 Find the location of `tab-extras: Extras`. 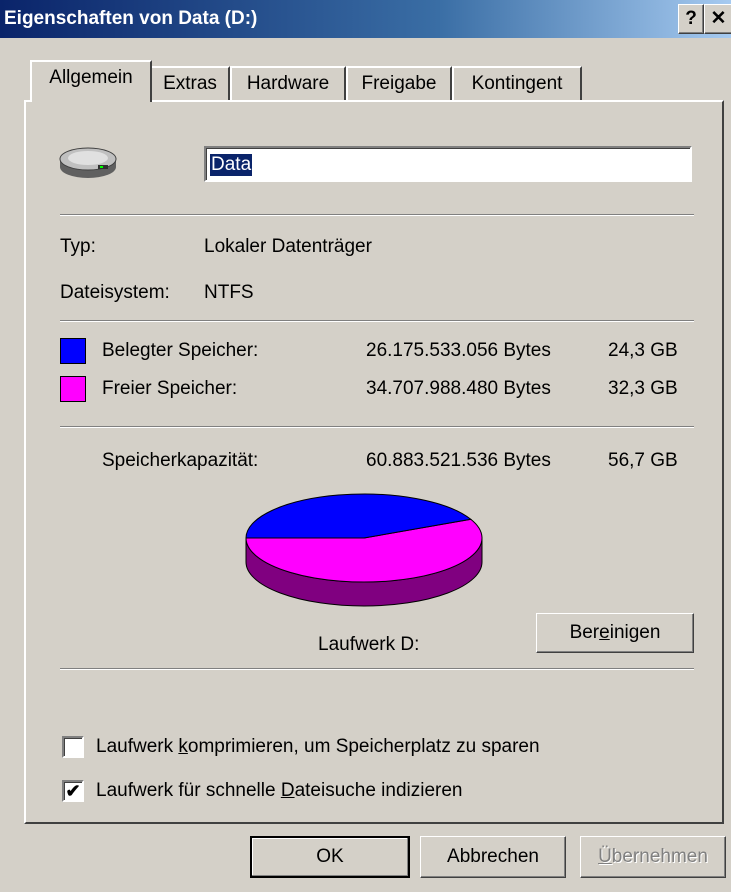

tab-extras: Extras is located at coordinates (190, 83).